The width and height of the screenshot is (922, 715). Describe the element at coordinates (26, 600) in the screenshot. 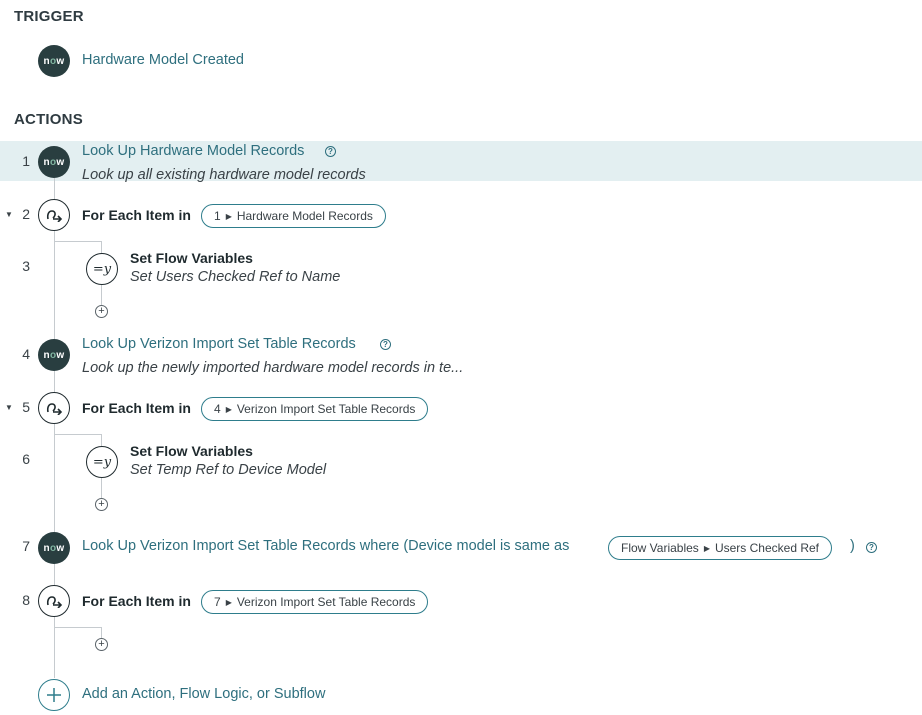

I see `step-number: 8` at that location.